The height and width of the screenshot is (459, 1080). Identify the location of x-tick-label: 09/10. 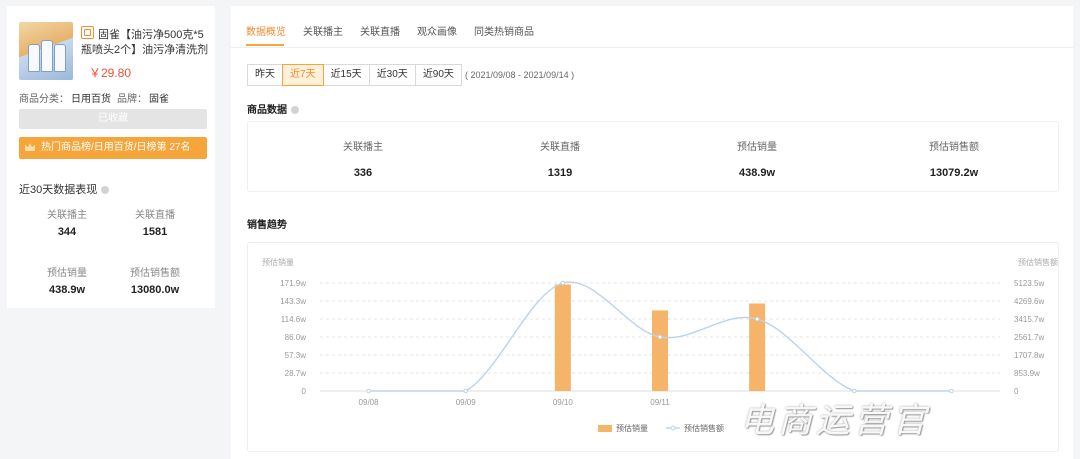
(563, 402).